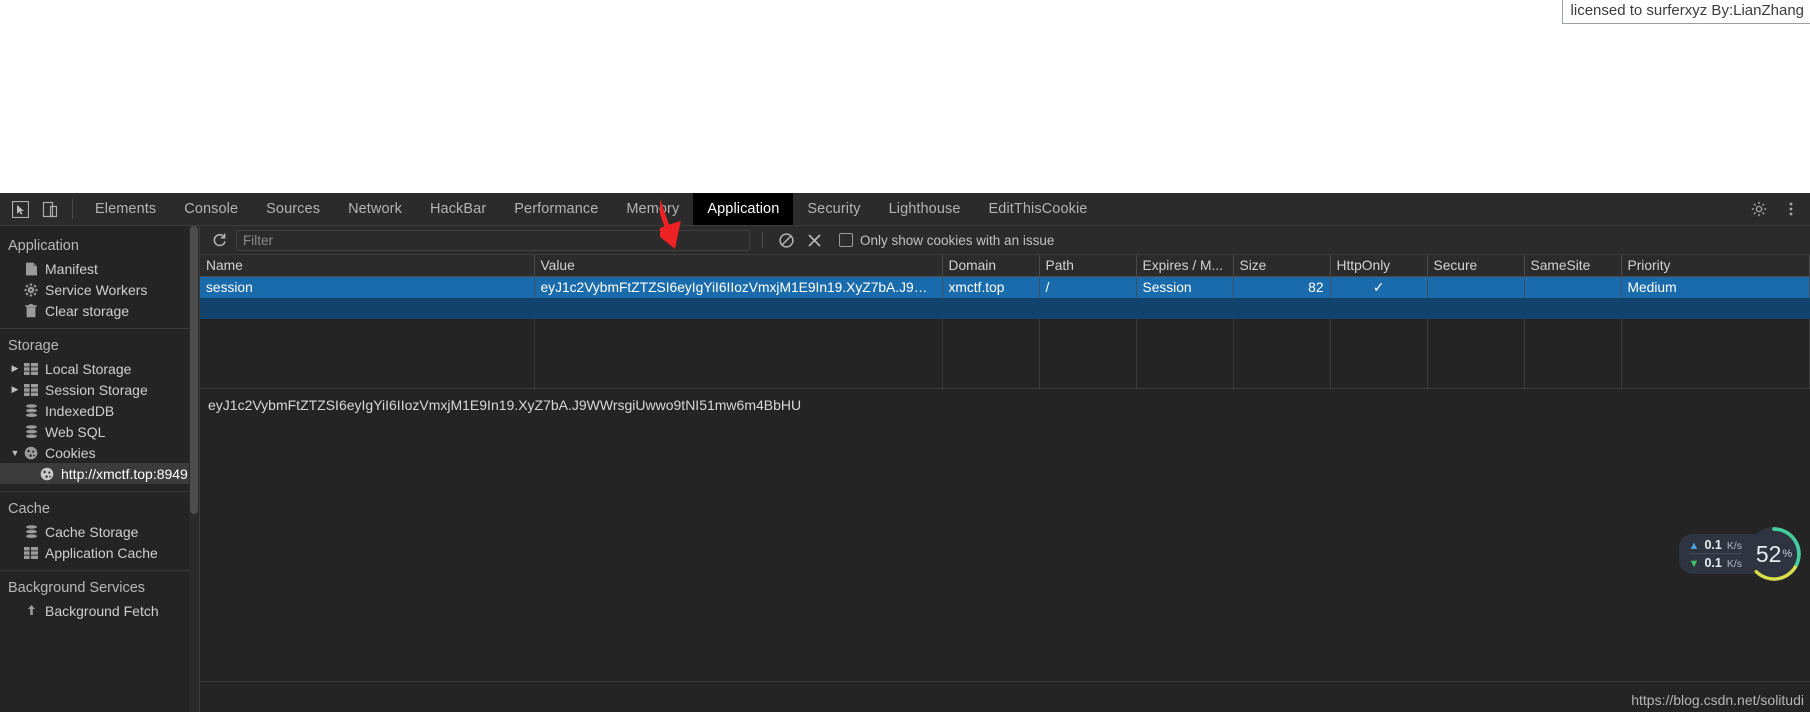  I want to click on sidebar-item-clear-storage: Clear storage, so click(99, 310).